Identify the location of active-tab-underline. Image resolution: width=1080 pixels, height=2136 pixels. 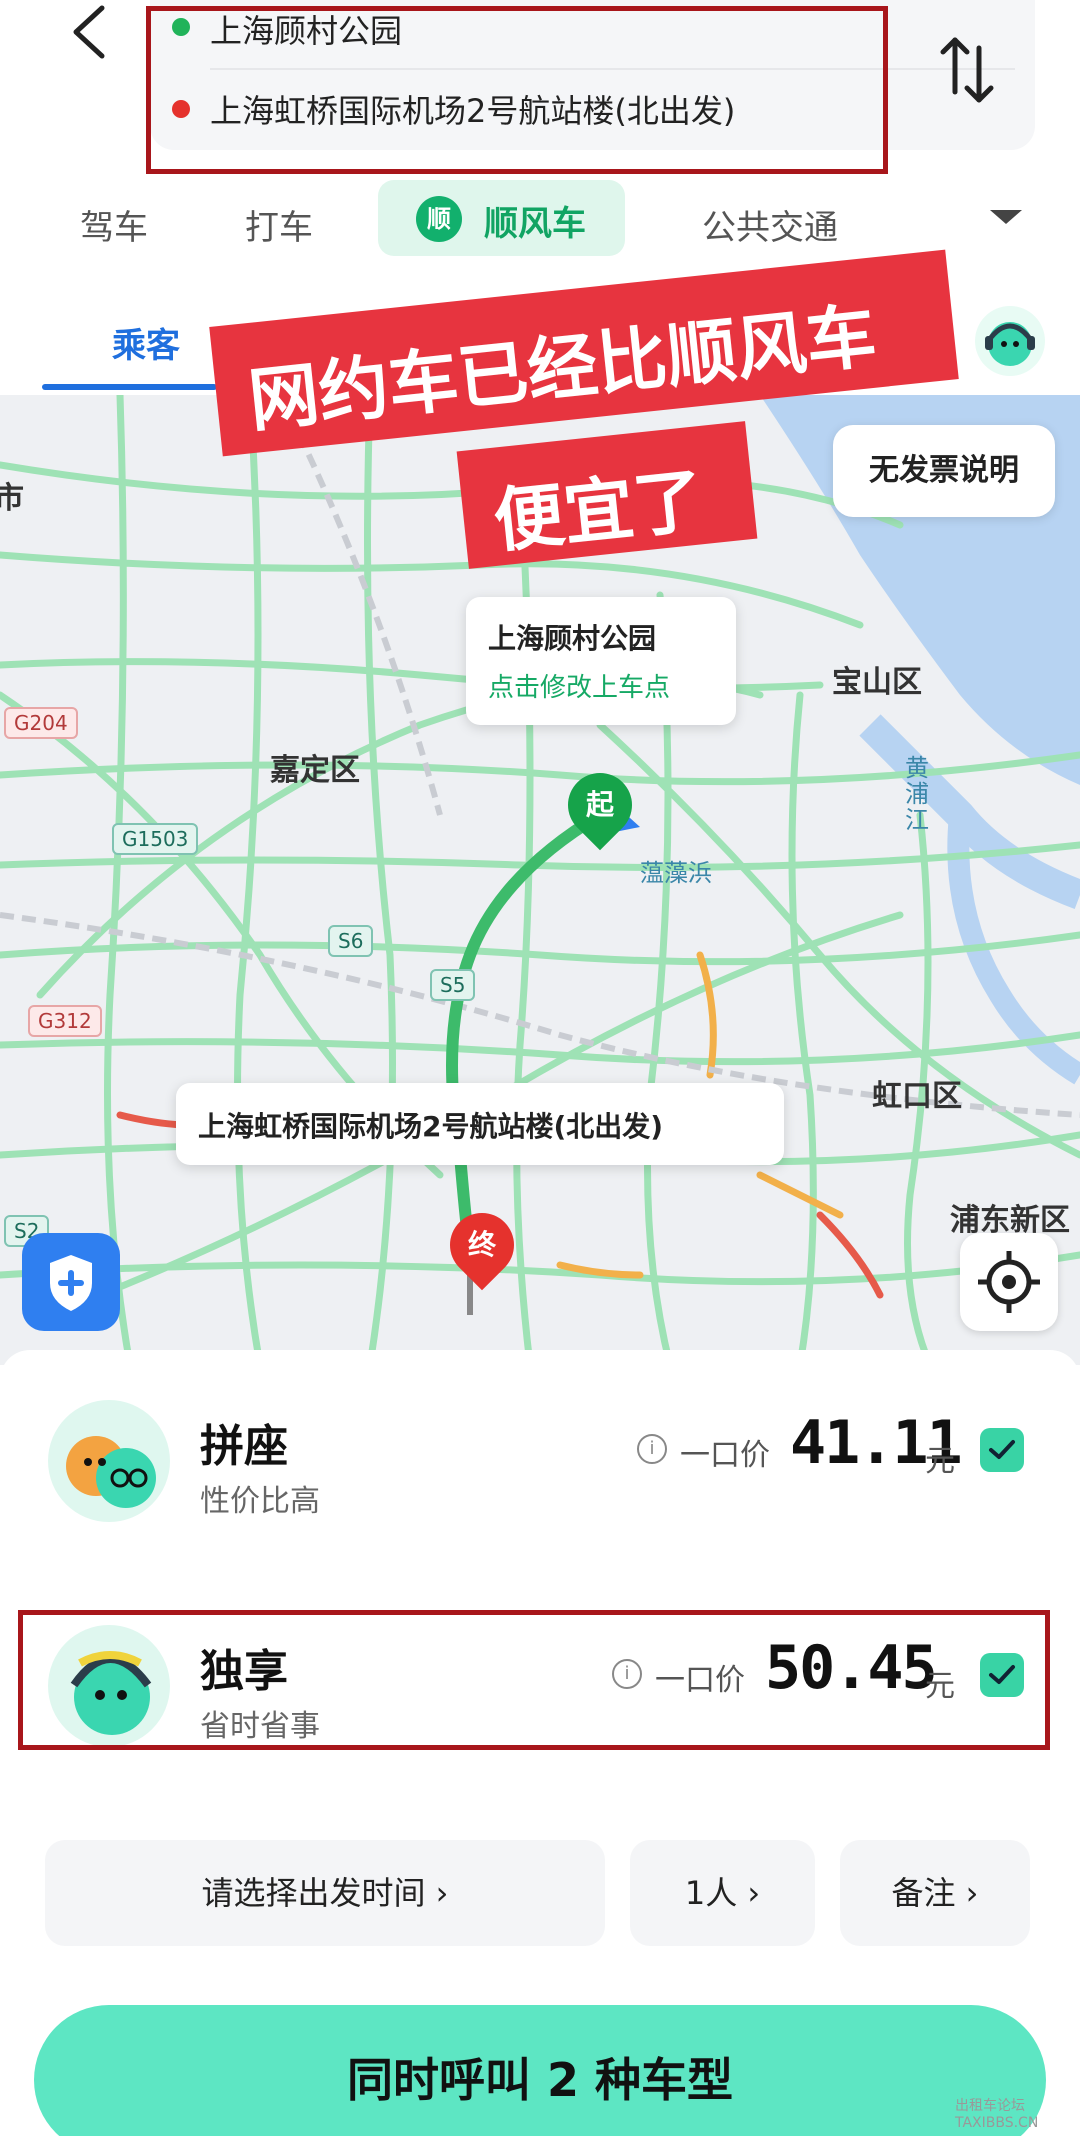
(129, 387).